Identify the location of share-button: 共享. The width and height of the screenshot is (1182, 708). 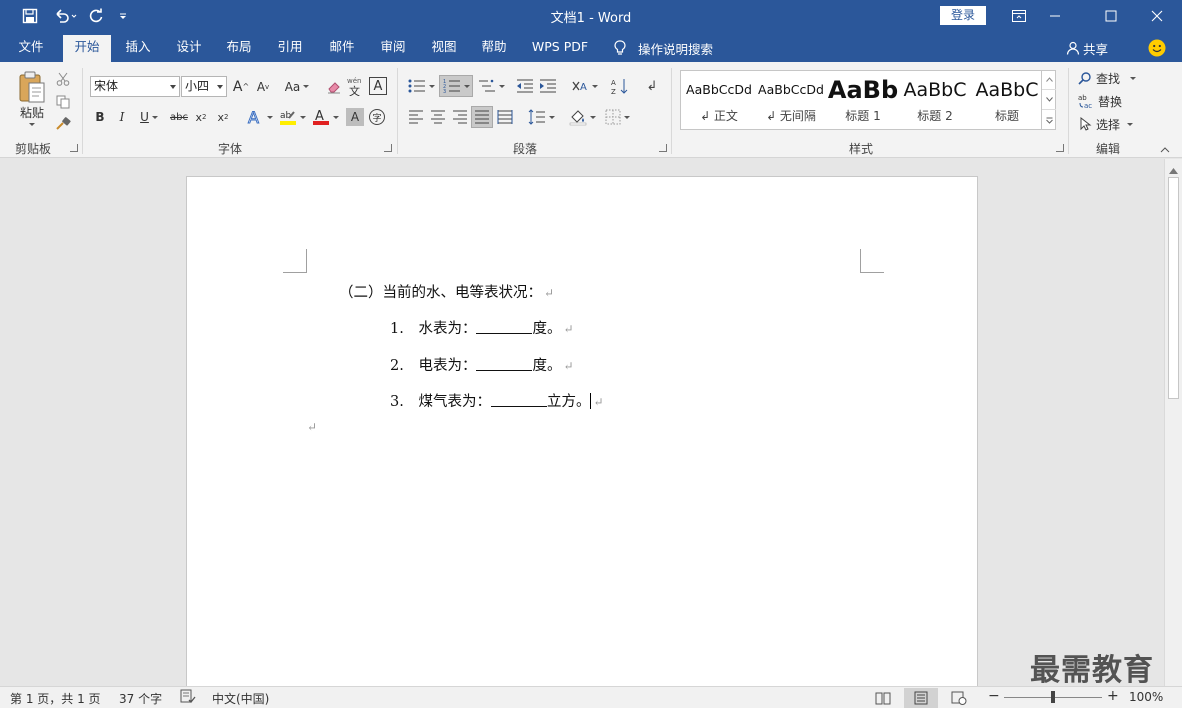
(1087, 48).